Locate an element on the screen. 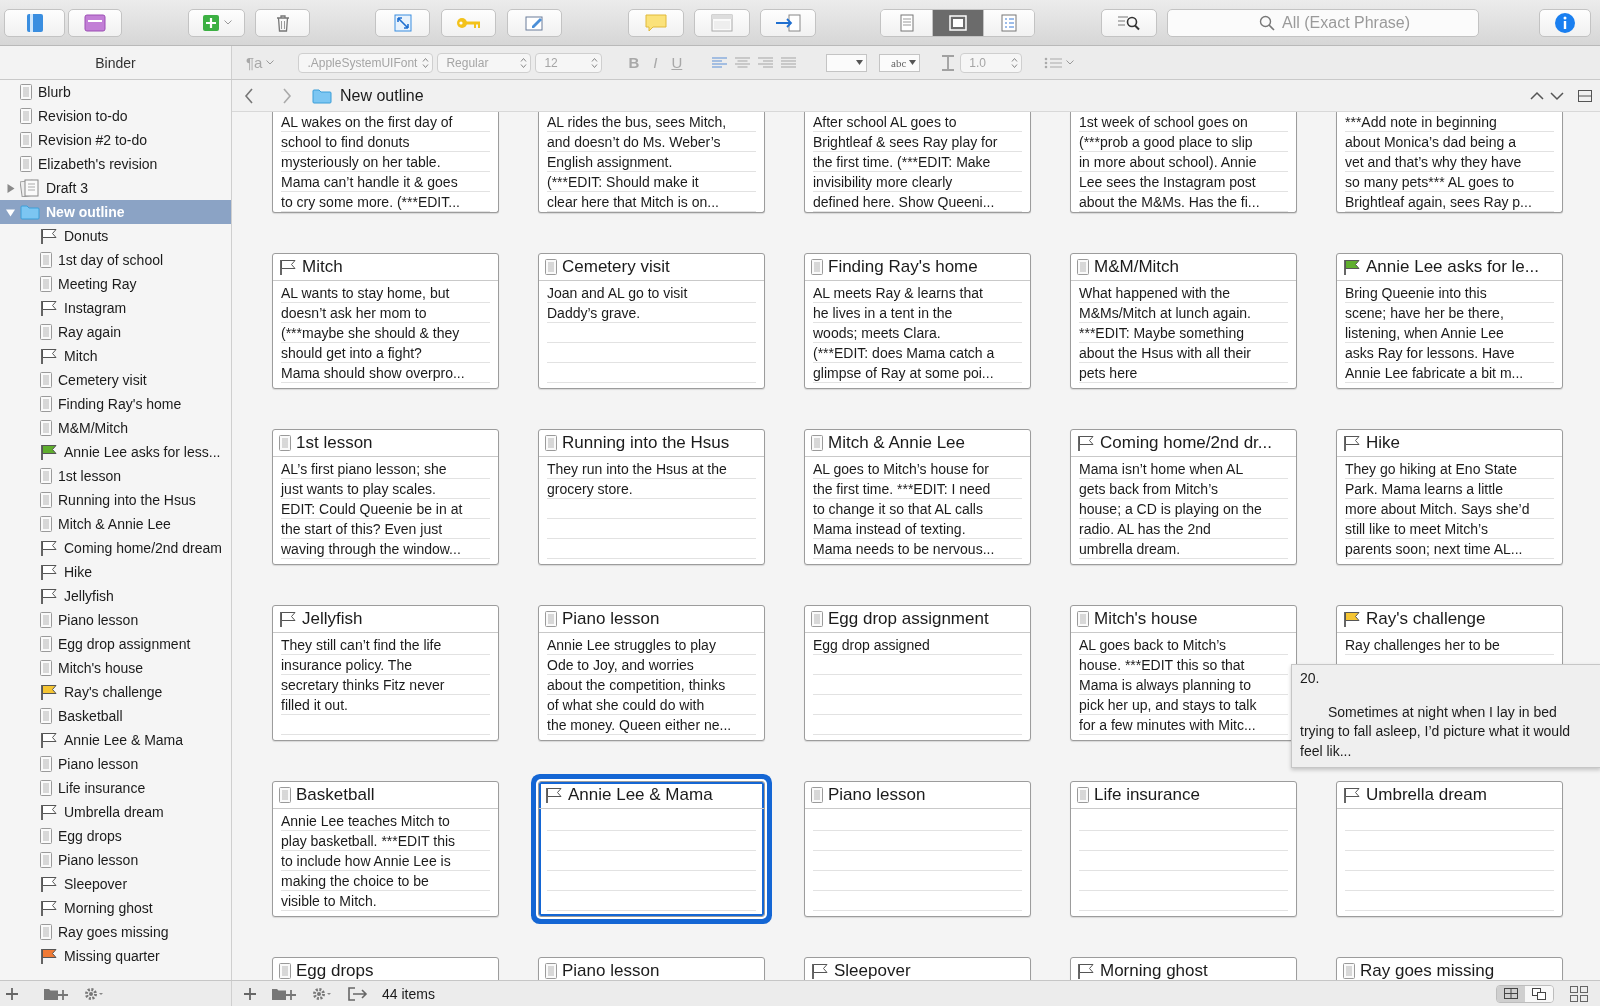 This screenshot has width=1600, height=1006. binder-item: Basketball is located at coordinates (125, 716).